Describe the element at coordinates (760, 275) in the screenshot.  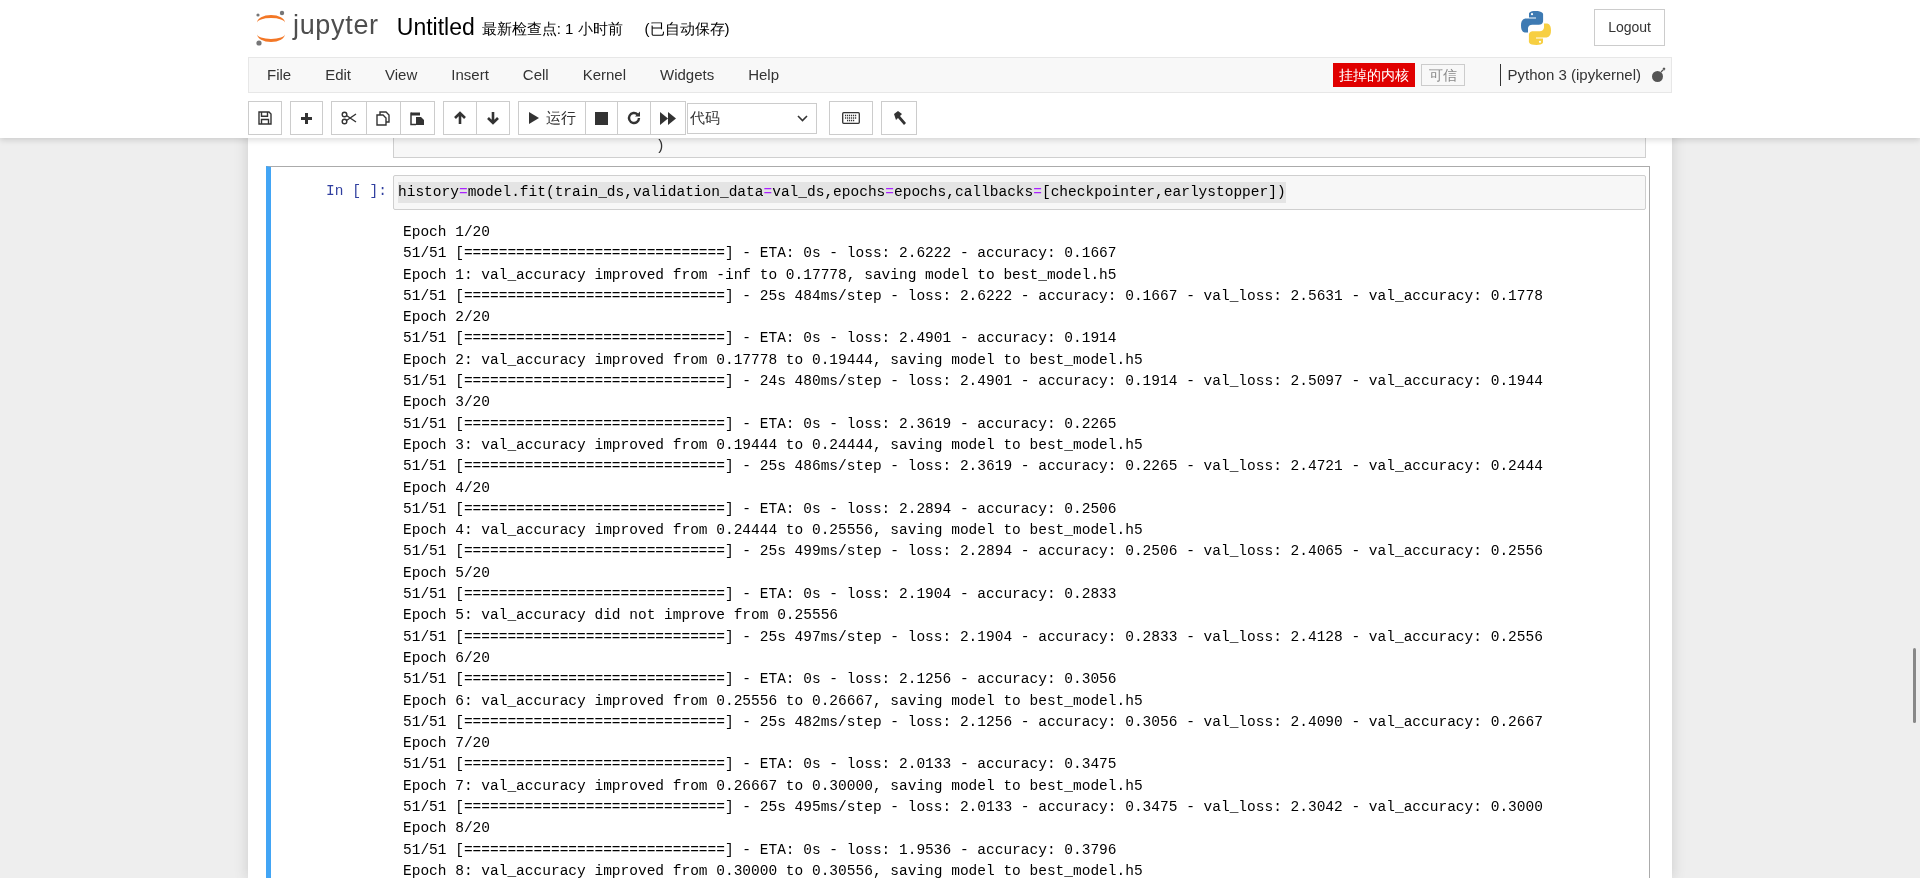
I see `output-line: Epoch 1: val_accuracy improved from -inf to 0.17778, saving model to best_model.h5` at that location.